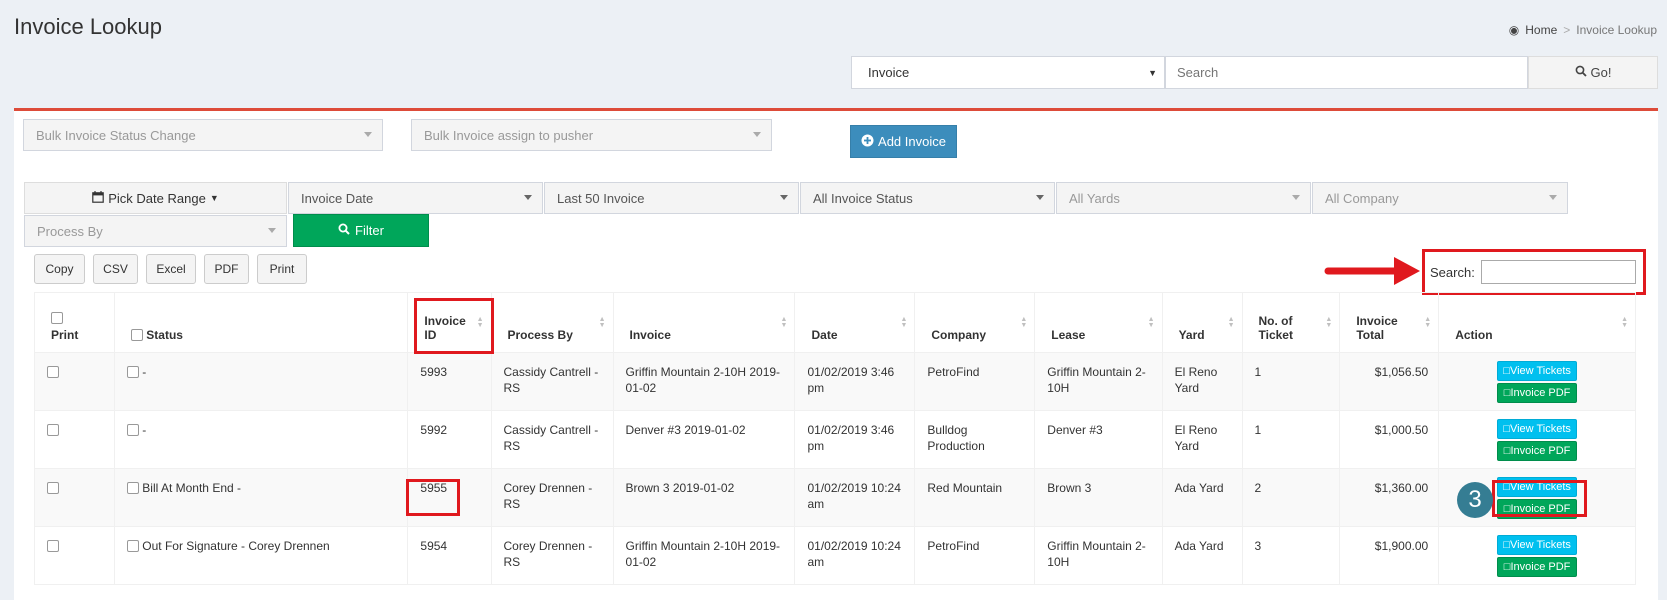 The height and width of the screenshot is (600, 1667). I want to click on col-action: Action ▲ ▼, so click(1537, 322).